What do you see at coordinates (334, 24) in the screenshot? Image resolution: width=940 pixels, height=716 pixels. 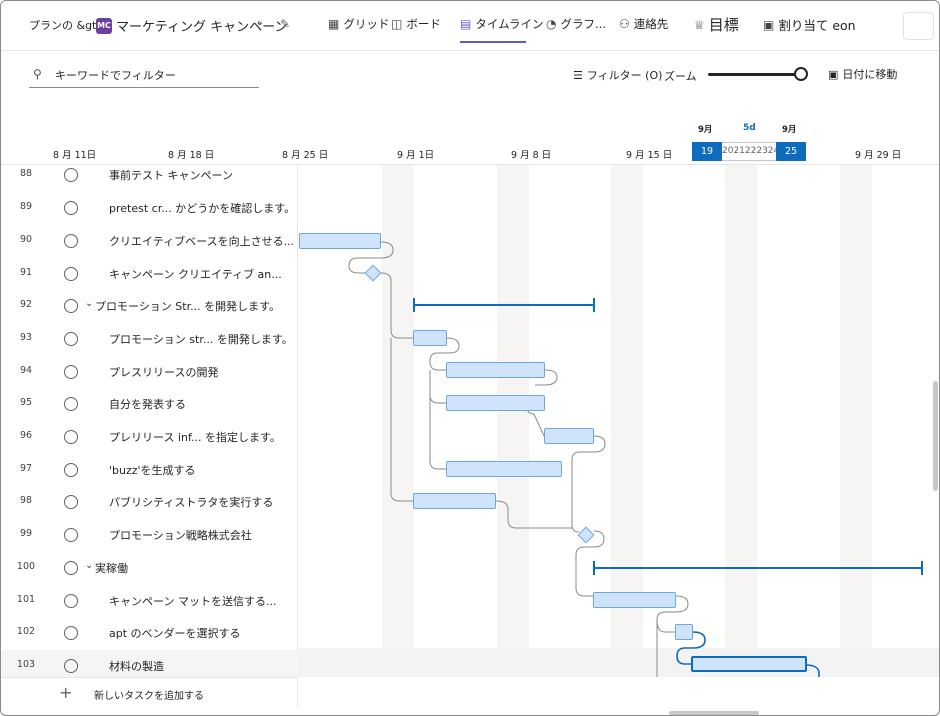 I see `grid-icon: ▦` at bounding box center [334, 24].